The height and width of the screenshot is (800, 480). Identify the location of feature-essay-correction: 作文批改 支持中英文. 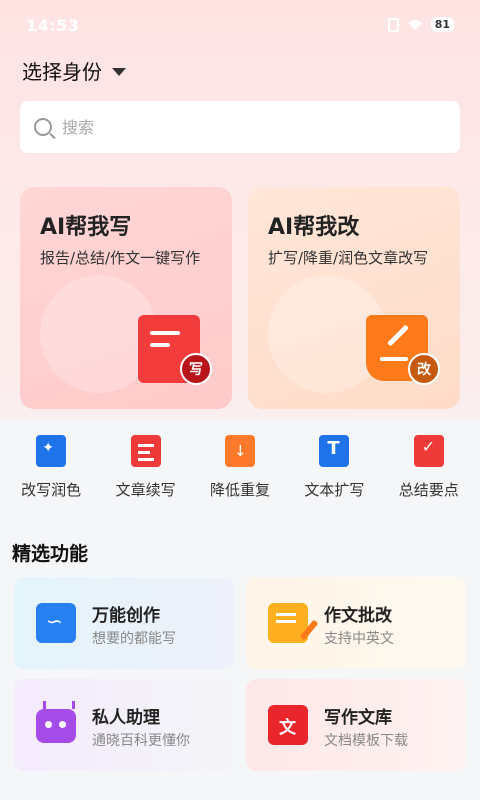
(356, 623).